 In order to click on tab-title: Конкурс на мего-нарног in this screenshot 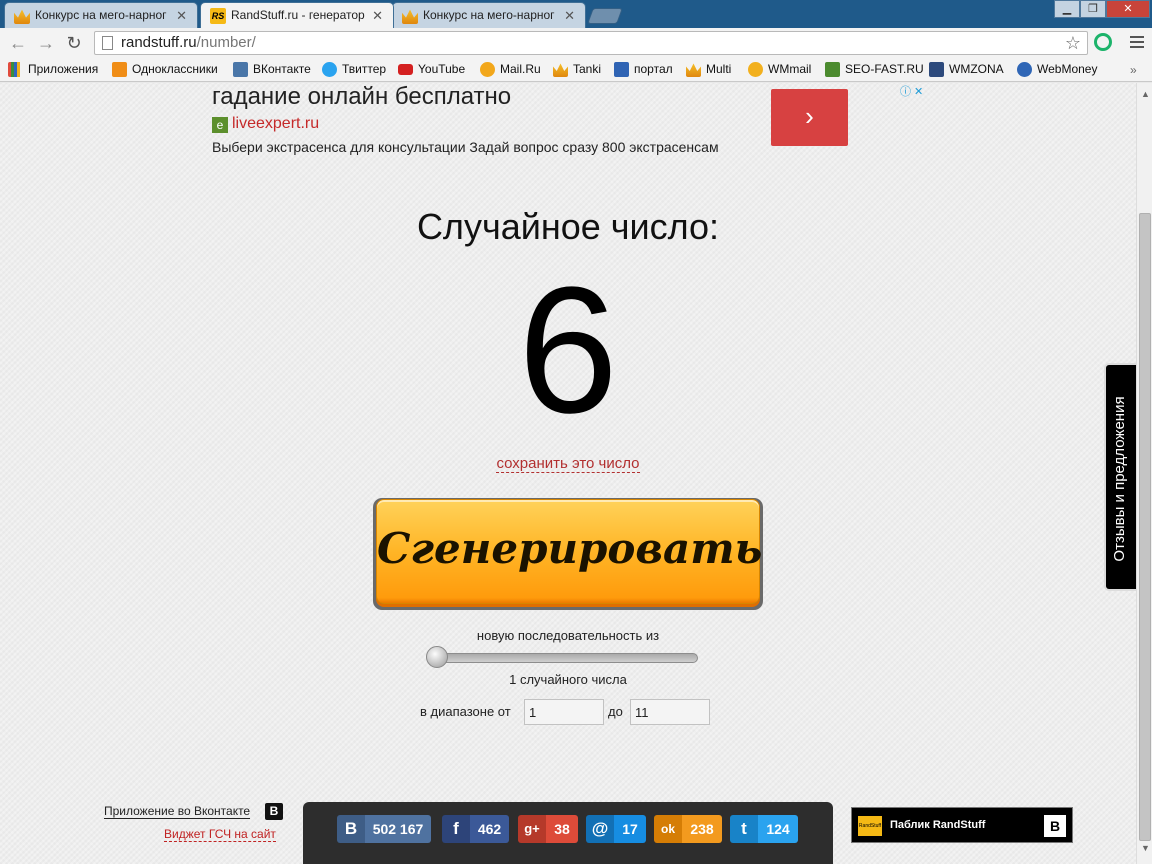, I will do `click(101, 15)`.